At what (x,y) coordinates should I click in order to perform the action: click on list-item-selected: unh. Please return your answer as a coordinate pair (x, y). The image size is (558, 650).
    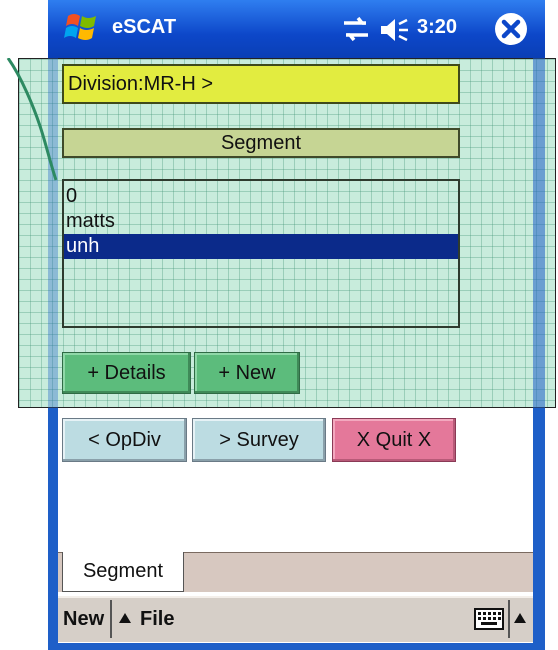
    Looking at the image, I should click on (261, 246).